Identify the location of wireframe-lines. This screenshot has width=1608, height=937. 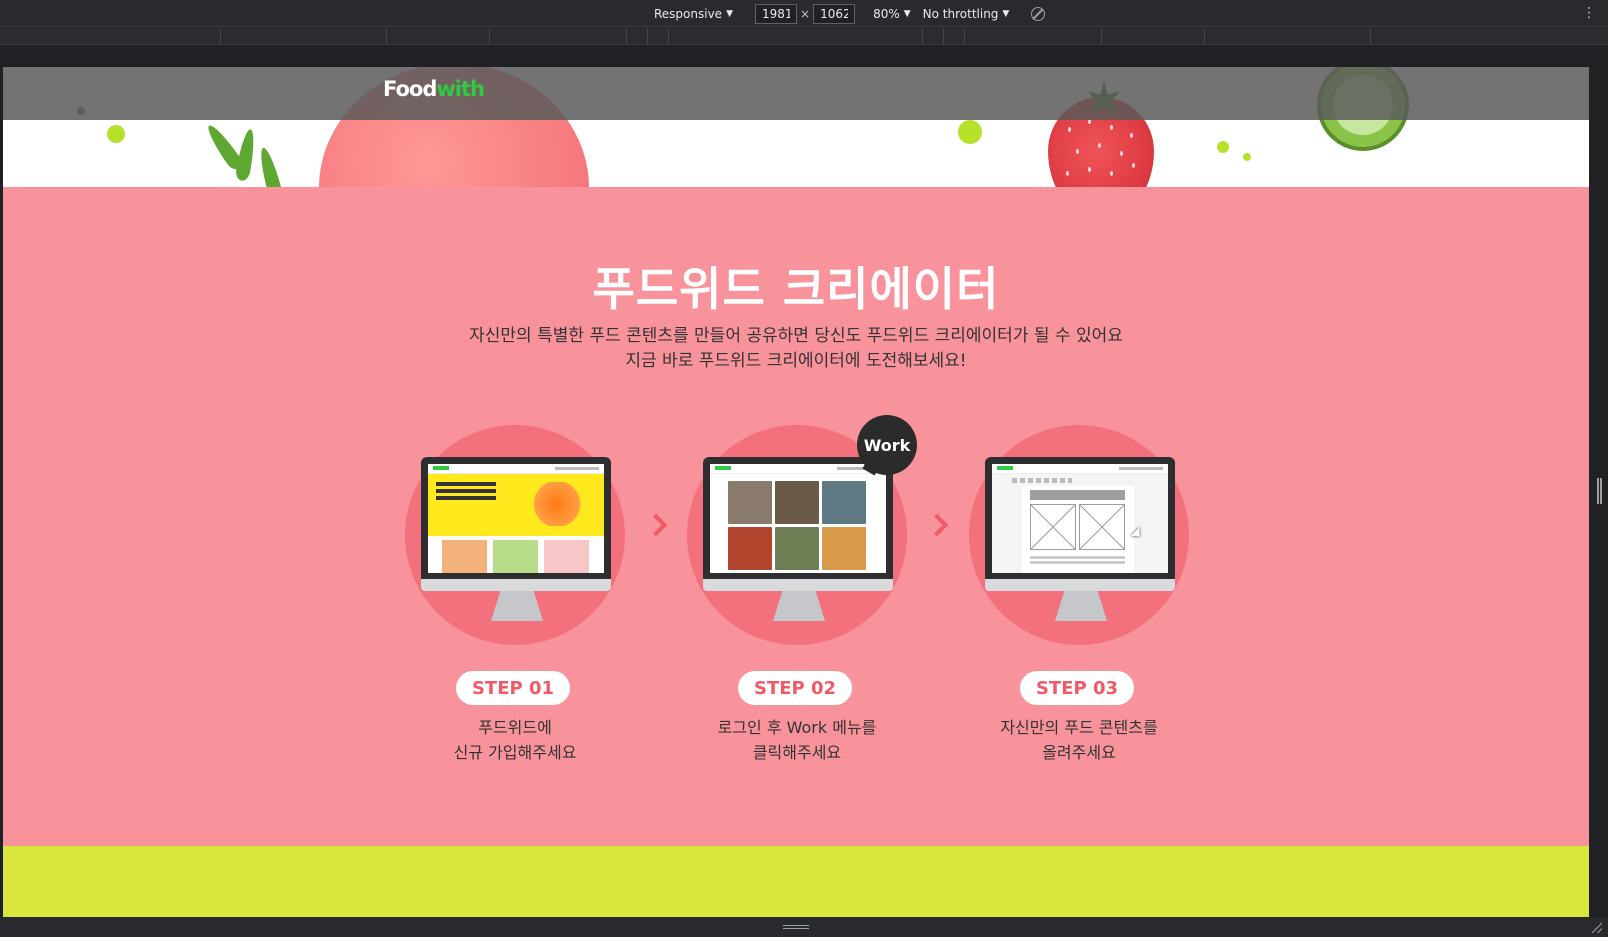
(1077, 557).